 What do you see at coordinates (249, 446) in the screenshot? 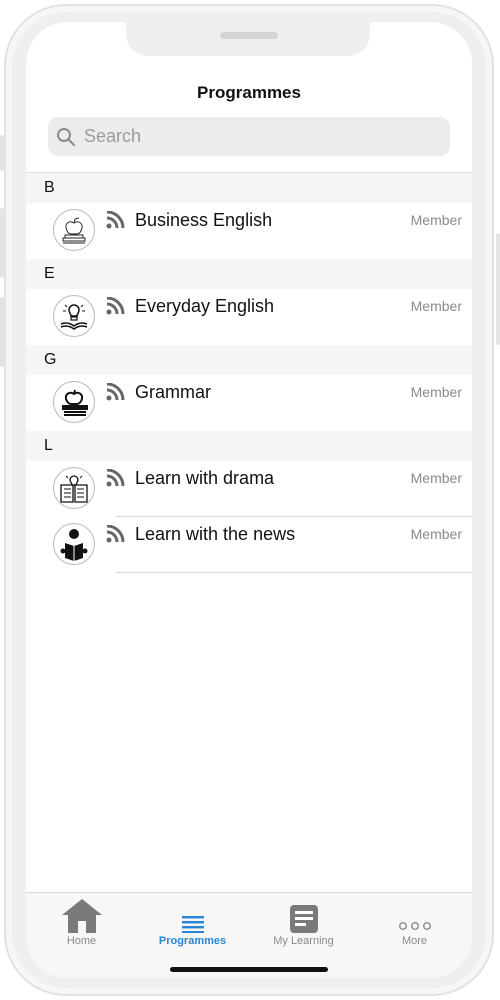
I see `section-header-l: L` at bounding box center [249, 446].